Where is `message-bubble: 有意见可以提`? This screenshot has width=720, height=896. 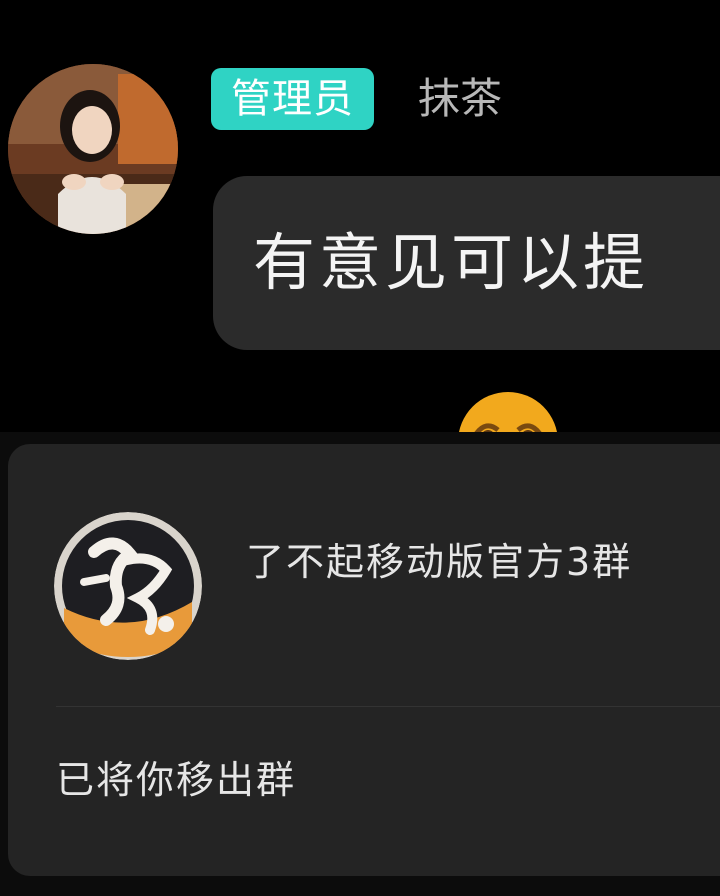 message-bubble: 有意见可以提 is located at coordinates (466, 263).